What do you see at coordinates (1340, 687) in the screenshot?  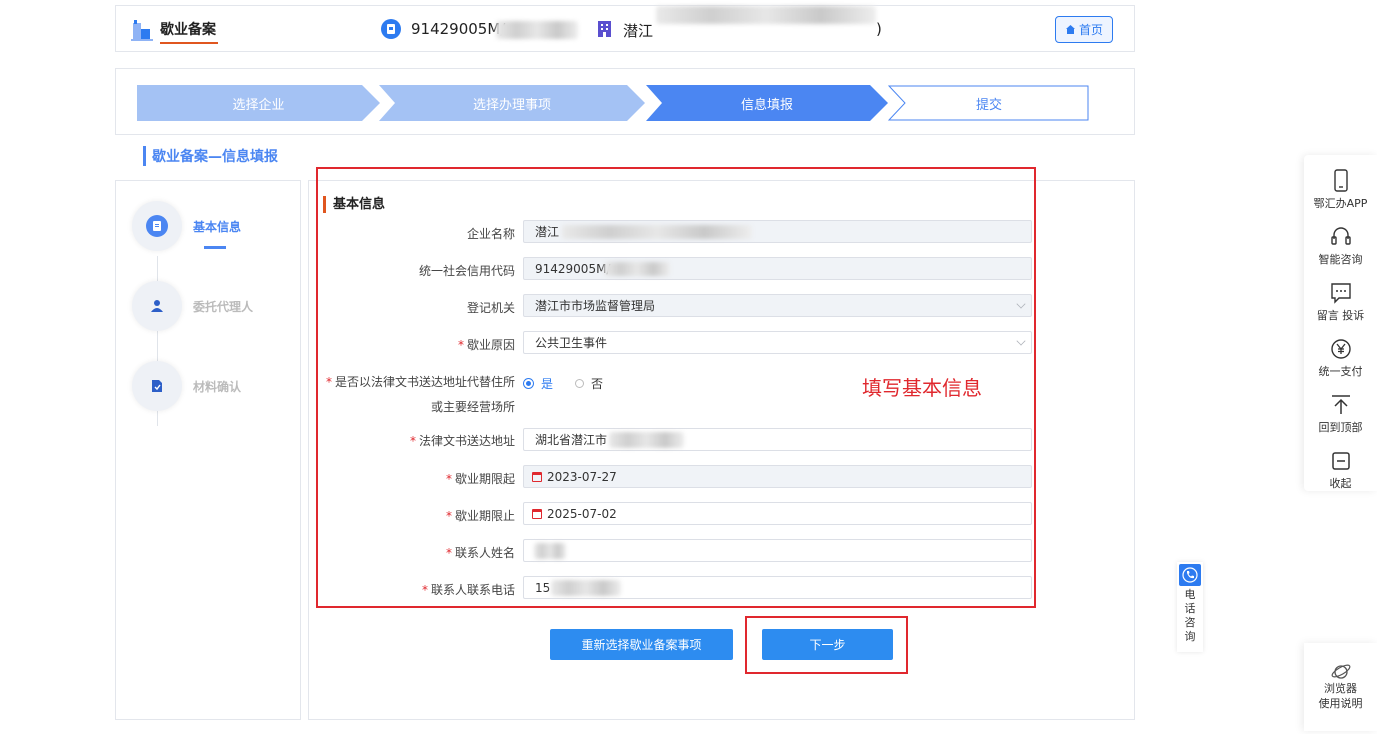 I see `browser-guide-card: 浏览器 使用说明` at bounding box center [1340, 687].